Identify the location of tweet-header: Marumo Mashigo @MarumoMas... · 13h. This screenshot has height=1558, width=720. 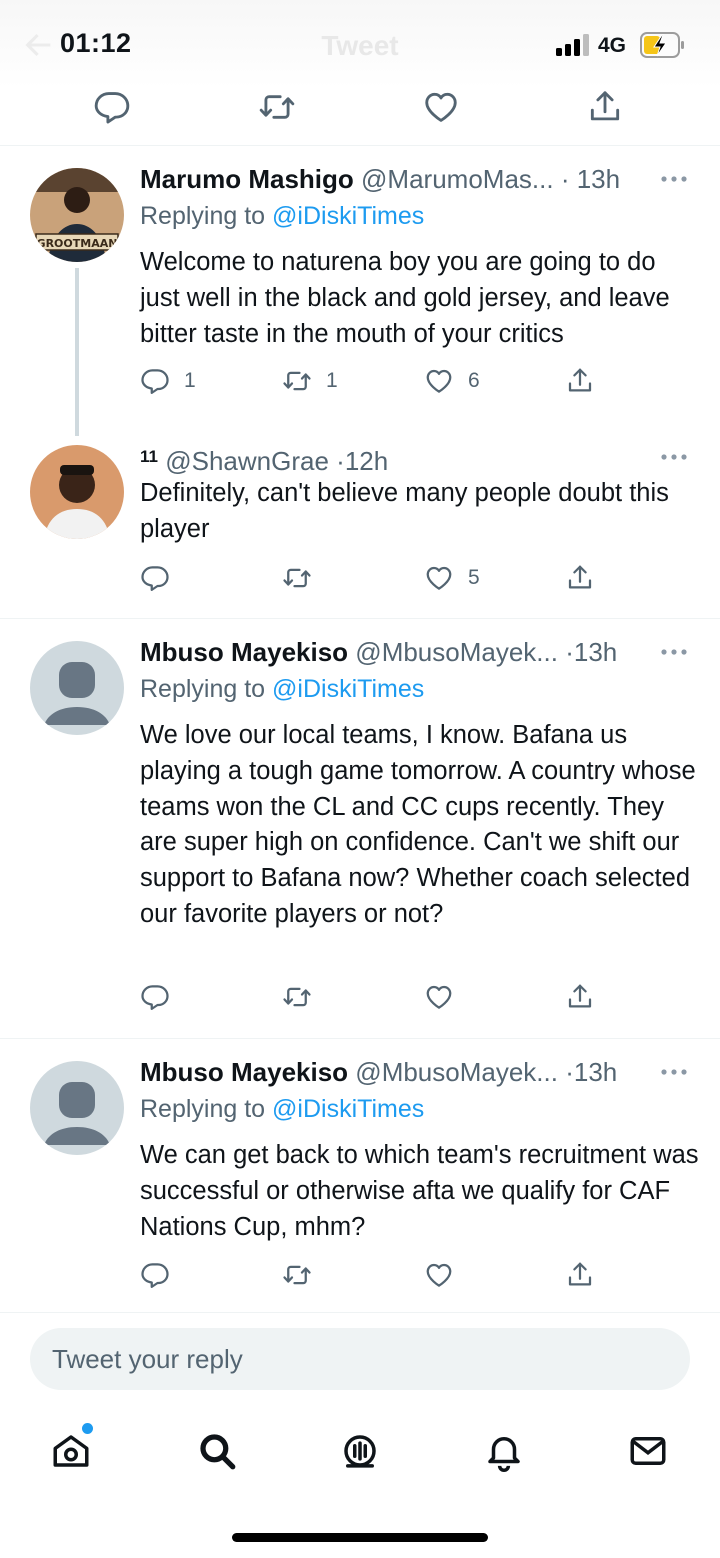
(380, 179).